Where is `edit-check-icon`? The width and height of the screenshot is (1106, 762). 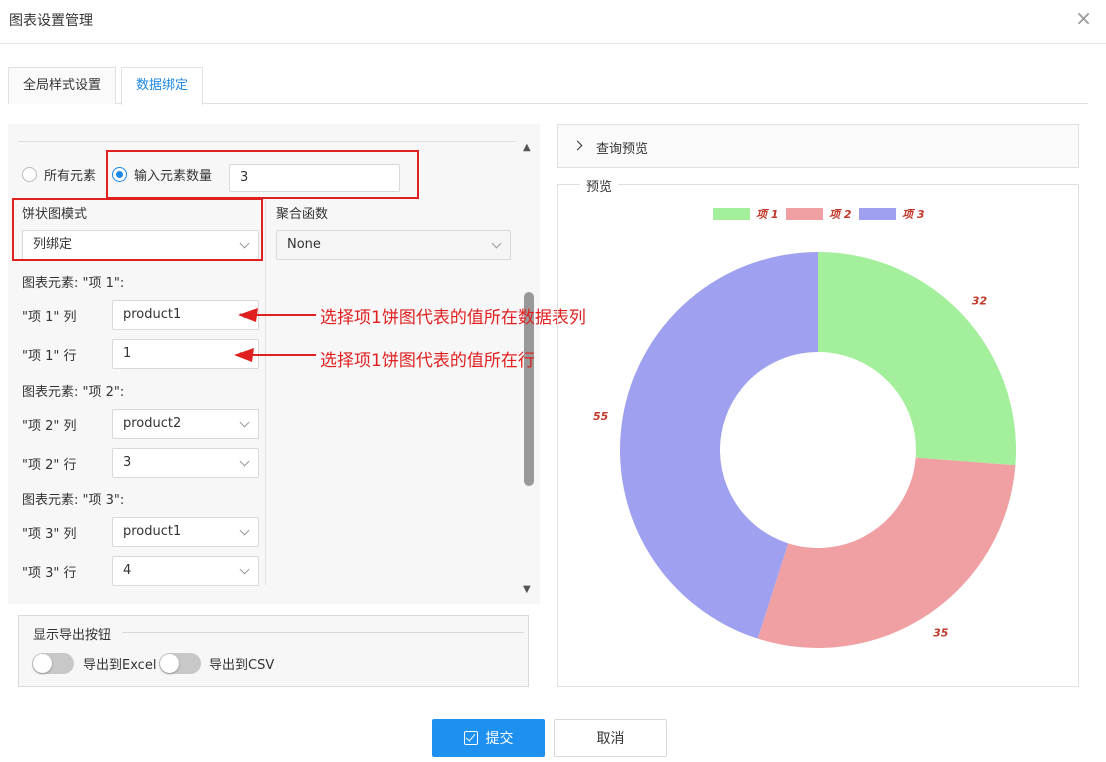
edit-check-icon is located at coordinates (470, 738).